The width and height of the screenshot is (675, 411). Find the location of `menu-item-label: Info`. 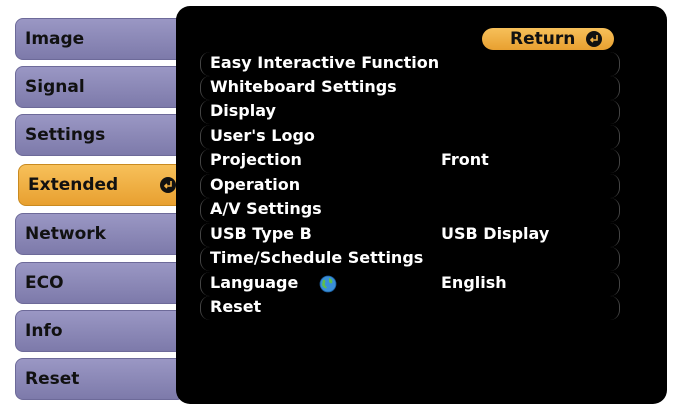

menu-item-label: Info is located at coordinates (44, 331).